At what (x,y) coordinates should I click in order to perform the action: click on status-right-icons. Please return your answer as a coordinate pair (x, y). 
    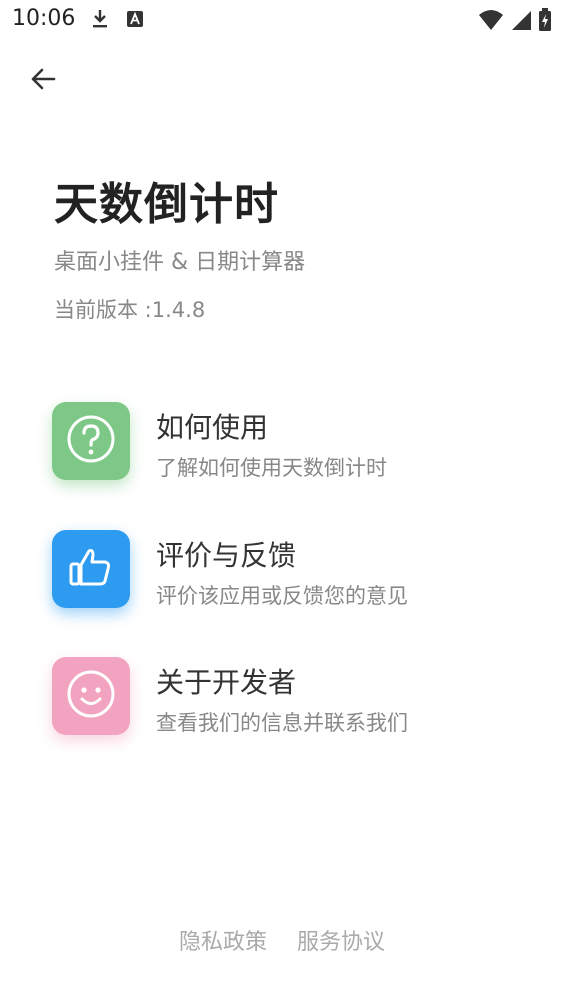
    Looking at the image, I should click on (515, 22).